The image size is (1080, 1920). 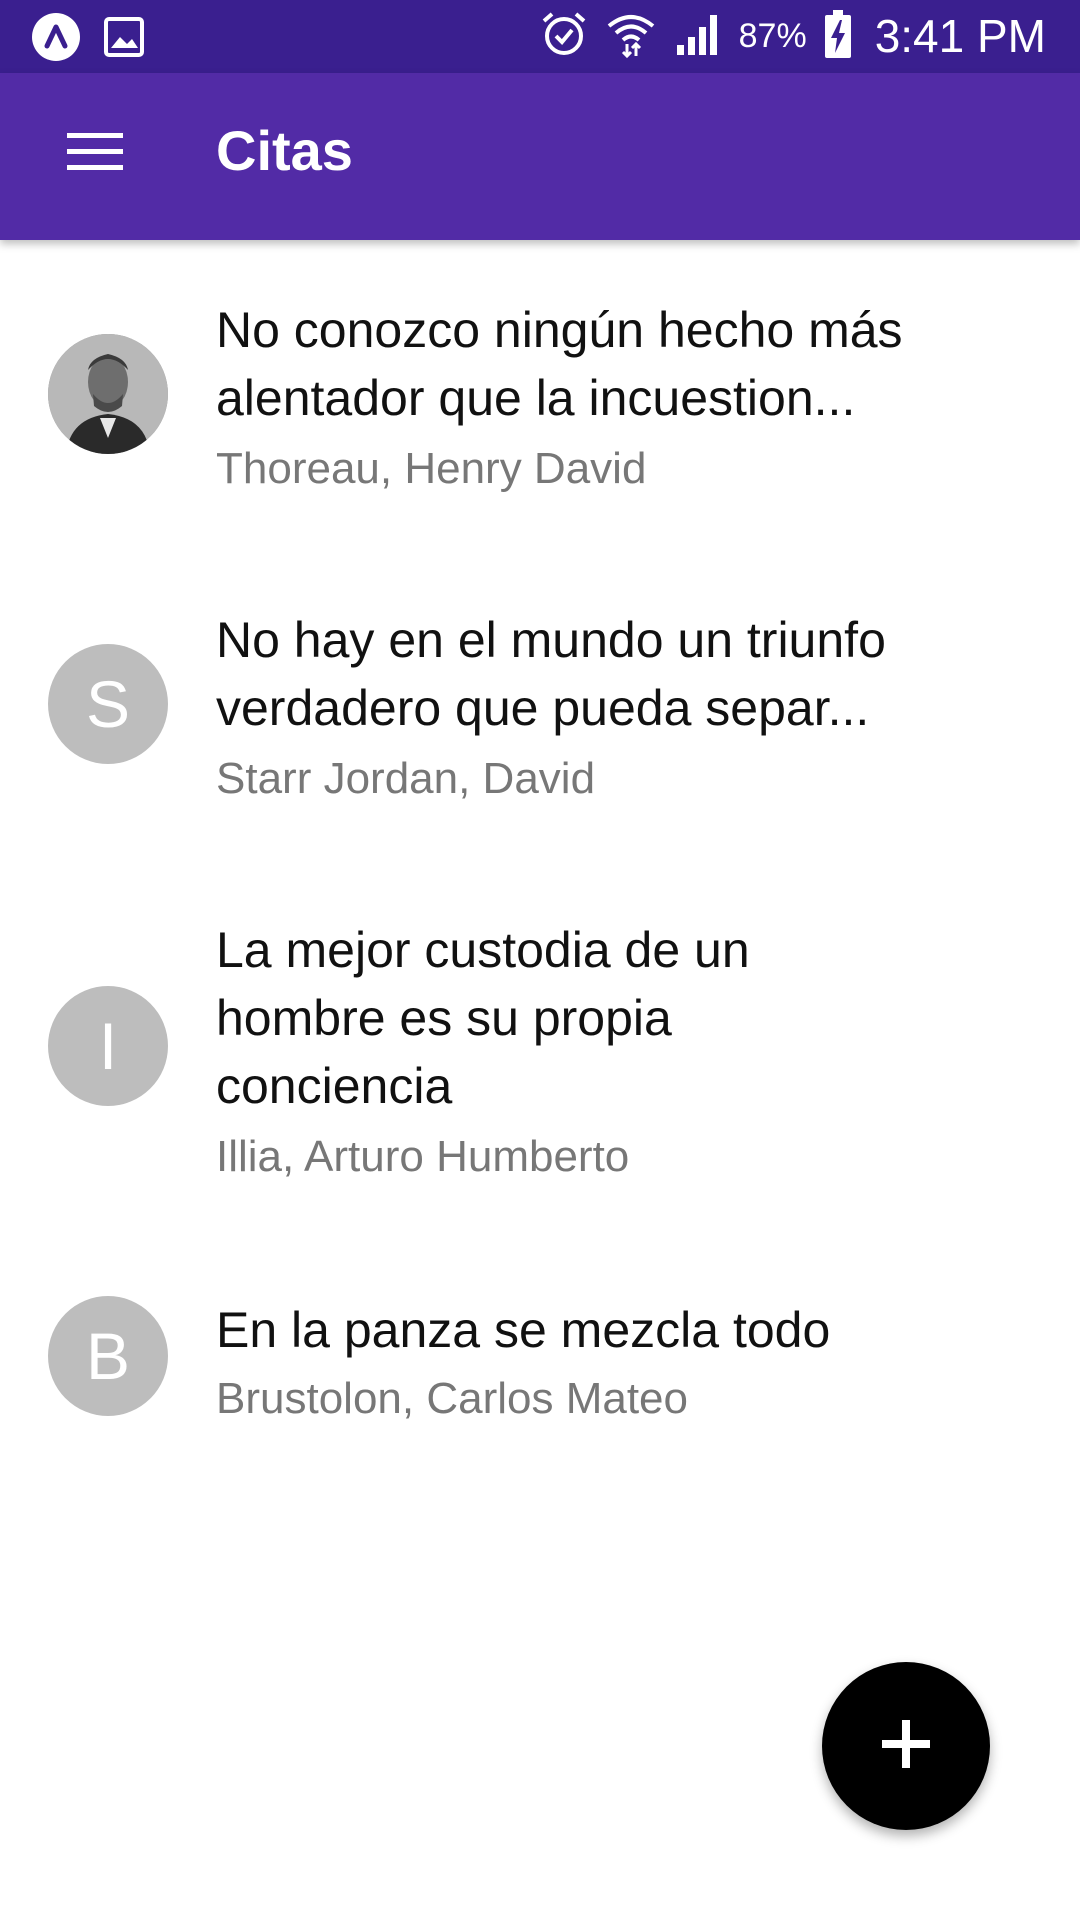 What do you see at coordinates (631, 36) in the screenshot?
I see `wifi-icon` at bounding box center [631, 36].